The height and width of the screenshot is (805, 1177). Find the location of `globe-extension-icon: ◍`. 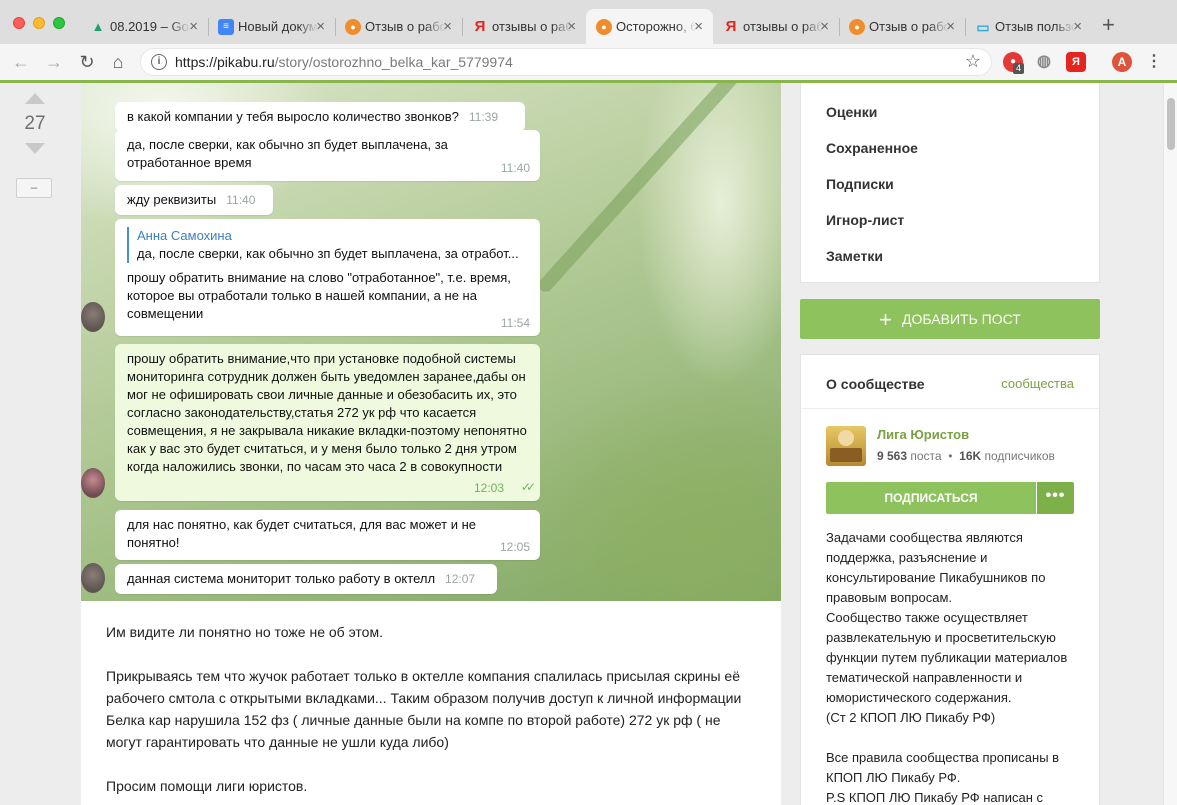

globe-extension-icon: ◍ is located at coordinates (1044, 62).